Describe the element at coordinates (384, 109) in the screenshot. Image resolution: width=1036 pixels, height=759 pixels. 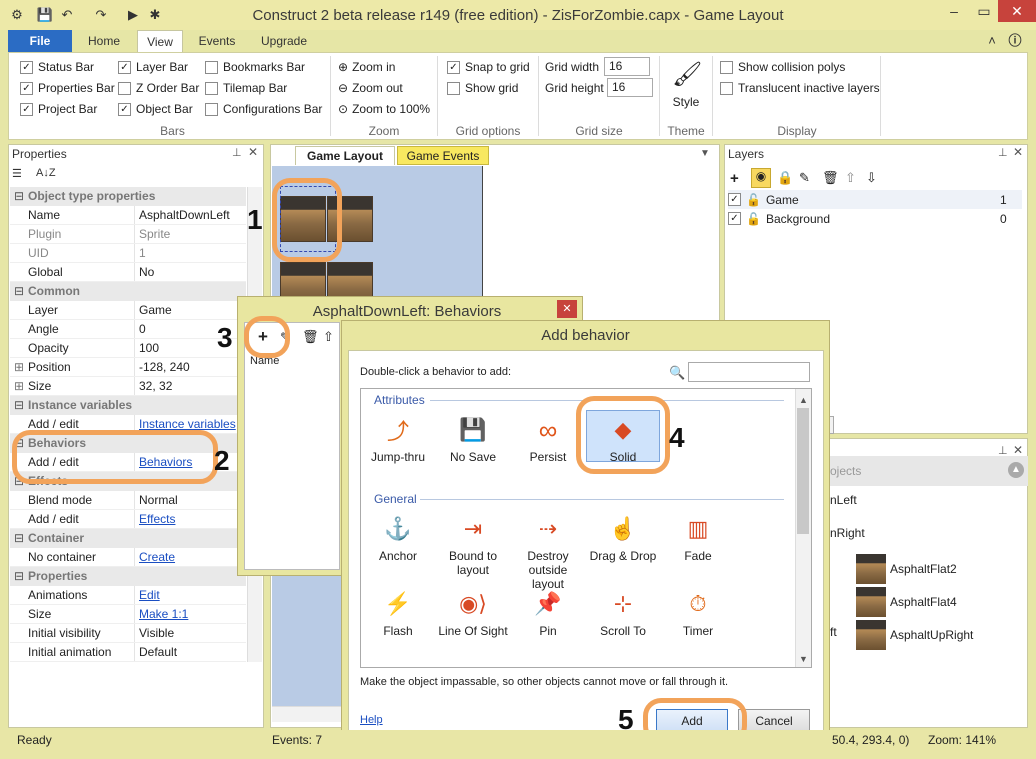
I see `zoom-100-button: ⊙ Zoom to 100%` at that location.